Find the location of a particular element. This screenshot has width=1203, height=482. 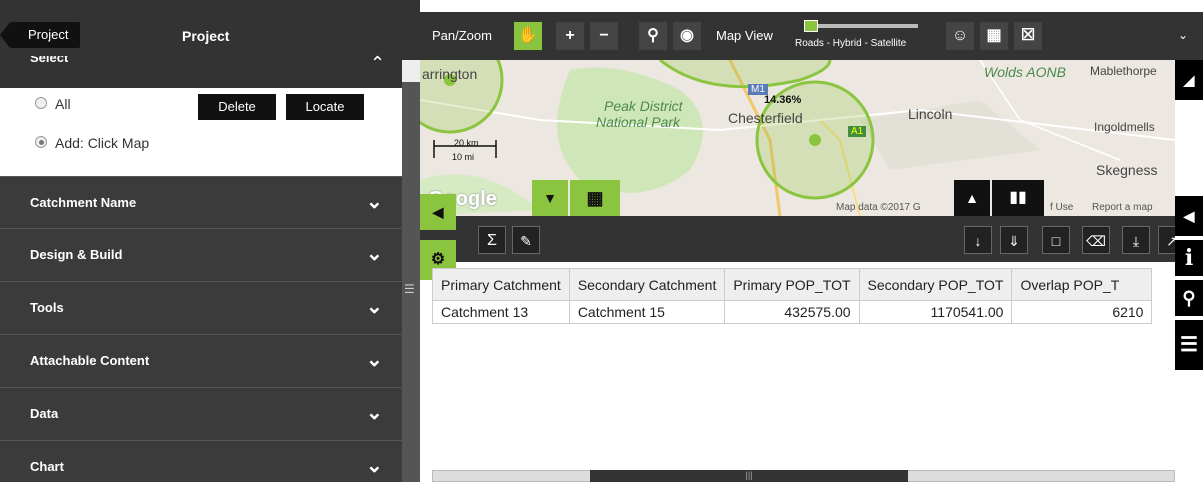

locate-button: Locate is located at coordinates (325, 107).